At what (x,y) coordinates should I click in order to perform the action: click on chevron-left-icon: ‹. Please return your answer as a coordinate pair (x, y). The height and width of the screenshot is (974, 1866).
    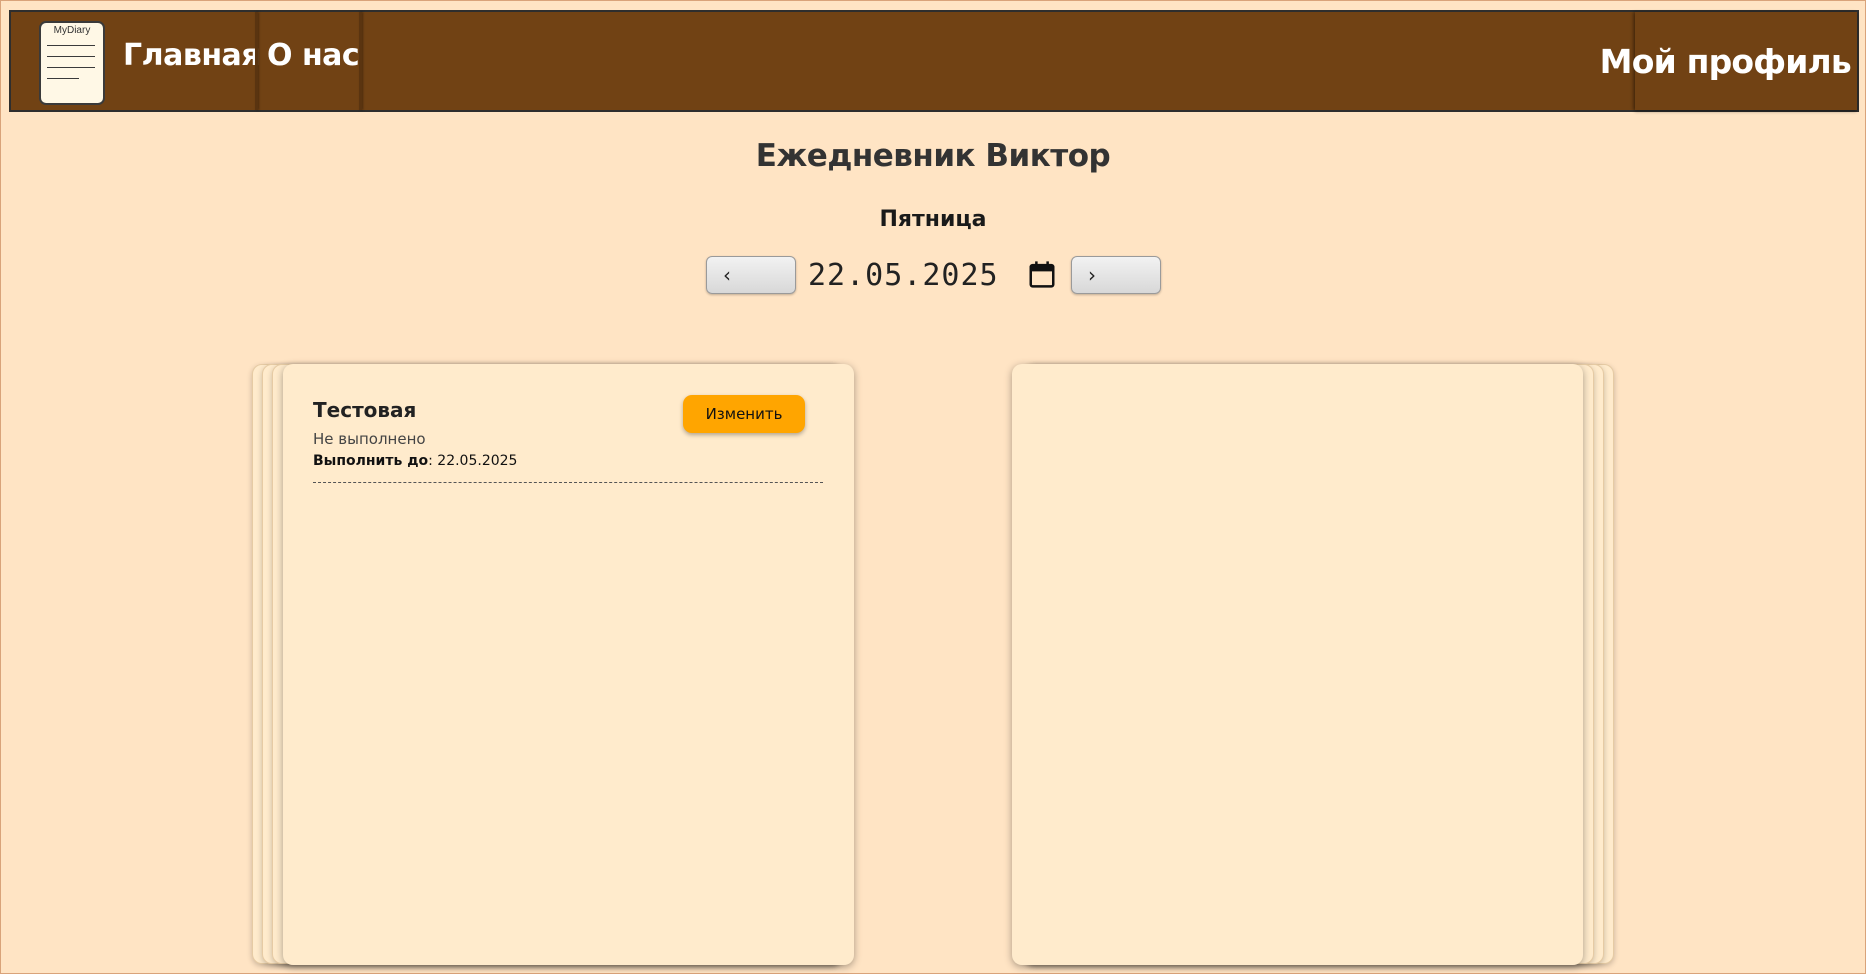
    Looking at the image, I should click on (727, 275).